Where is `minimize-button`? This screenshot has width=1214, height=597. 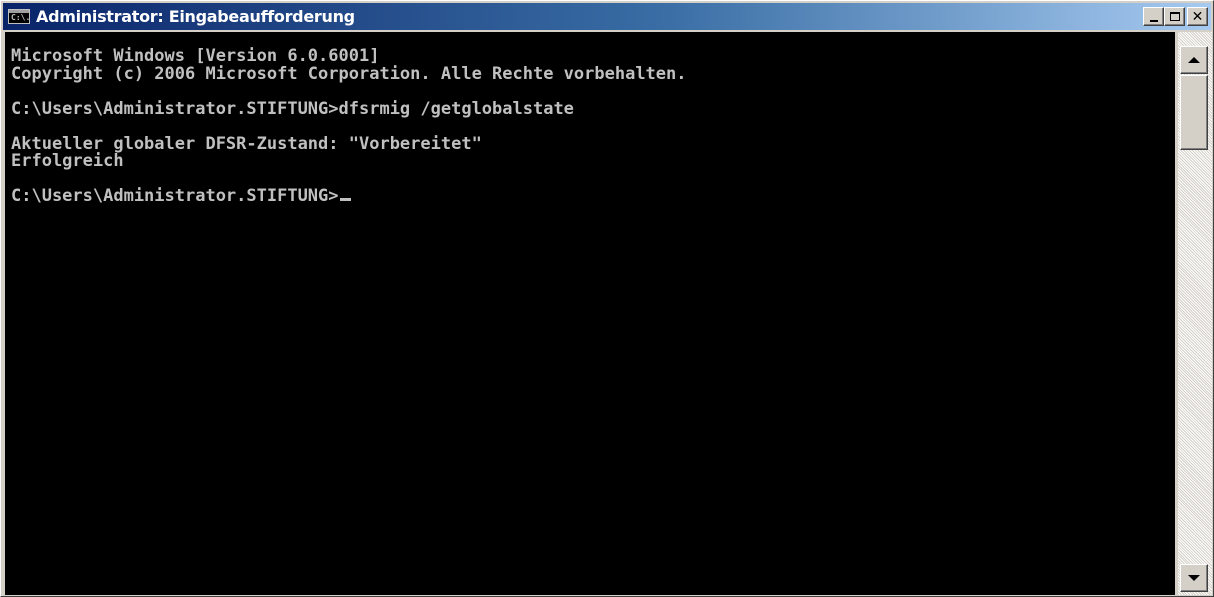 minimize-button is located at coordinates (1153, 16).